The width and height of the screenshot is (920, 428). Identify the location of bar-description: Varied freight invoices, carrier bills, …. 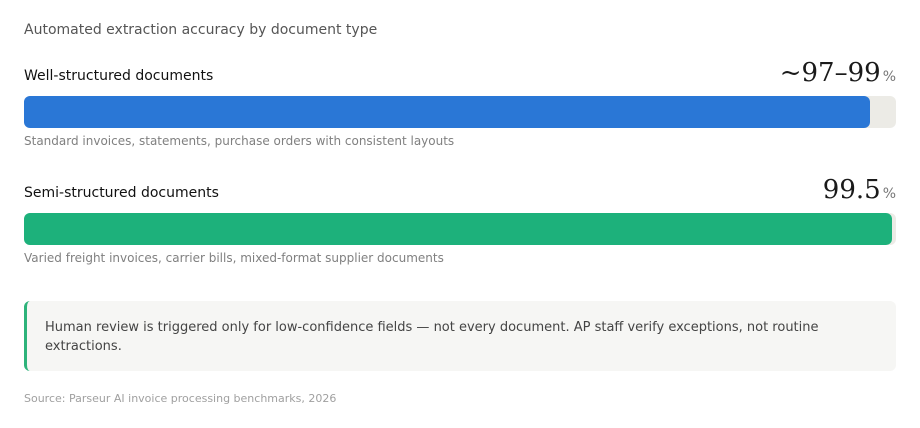
(234, 258).